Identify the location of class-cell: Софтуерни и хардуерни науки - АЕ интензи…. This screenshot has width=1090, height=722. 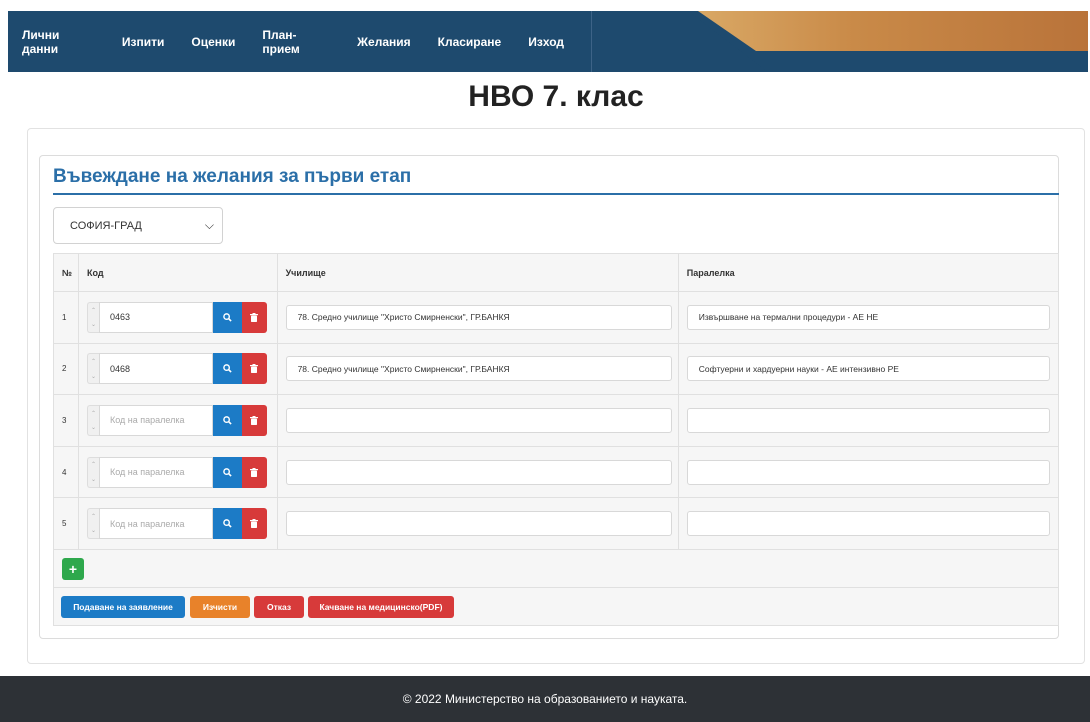
(868, 369).